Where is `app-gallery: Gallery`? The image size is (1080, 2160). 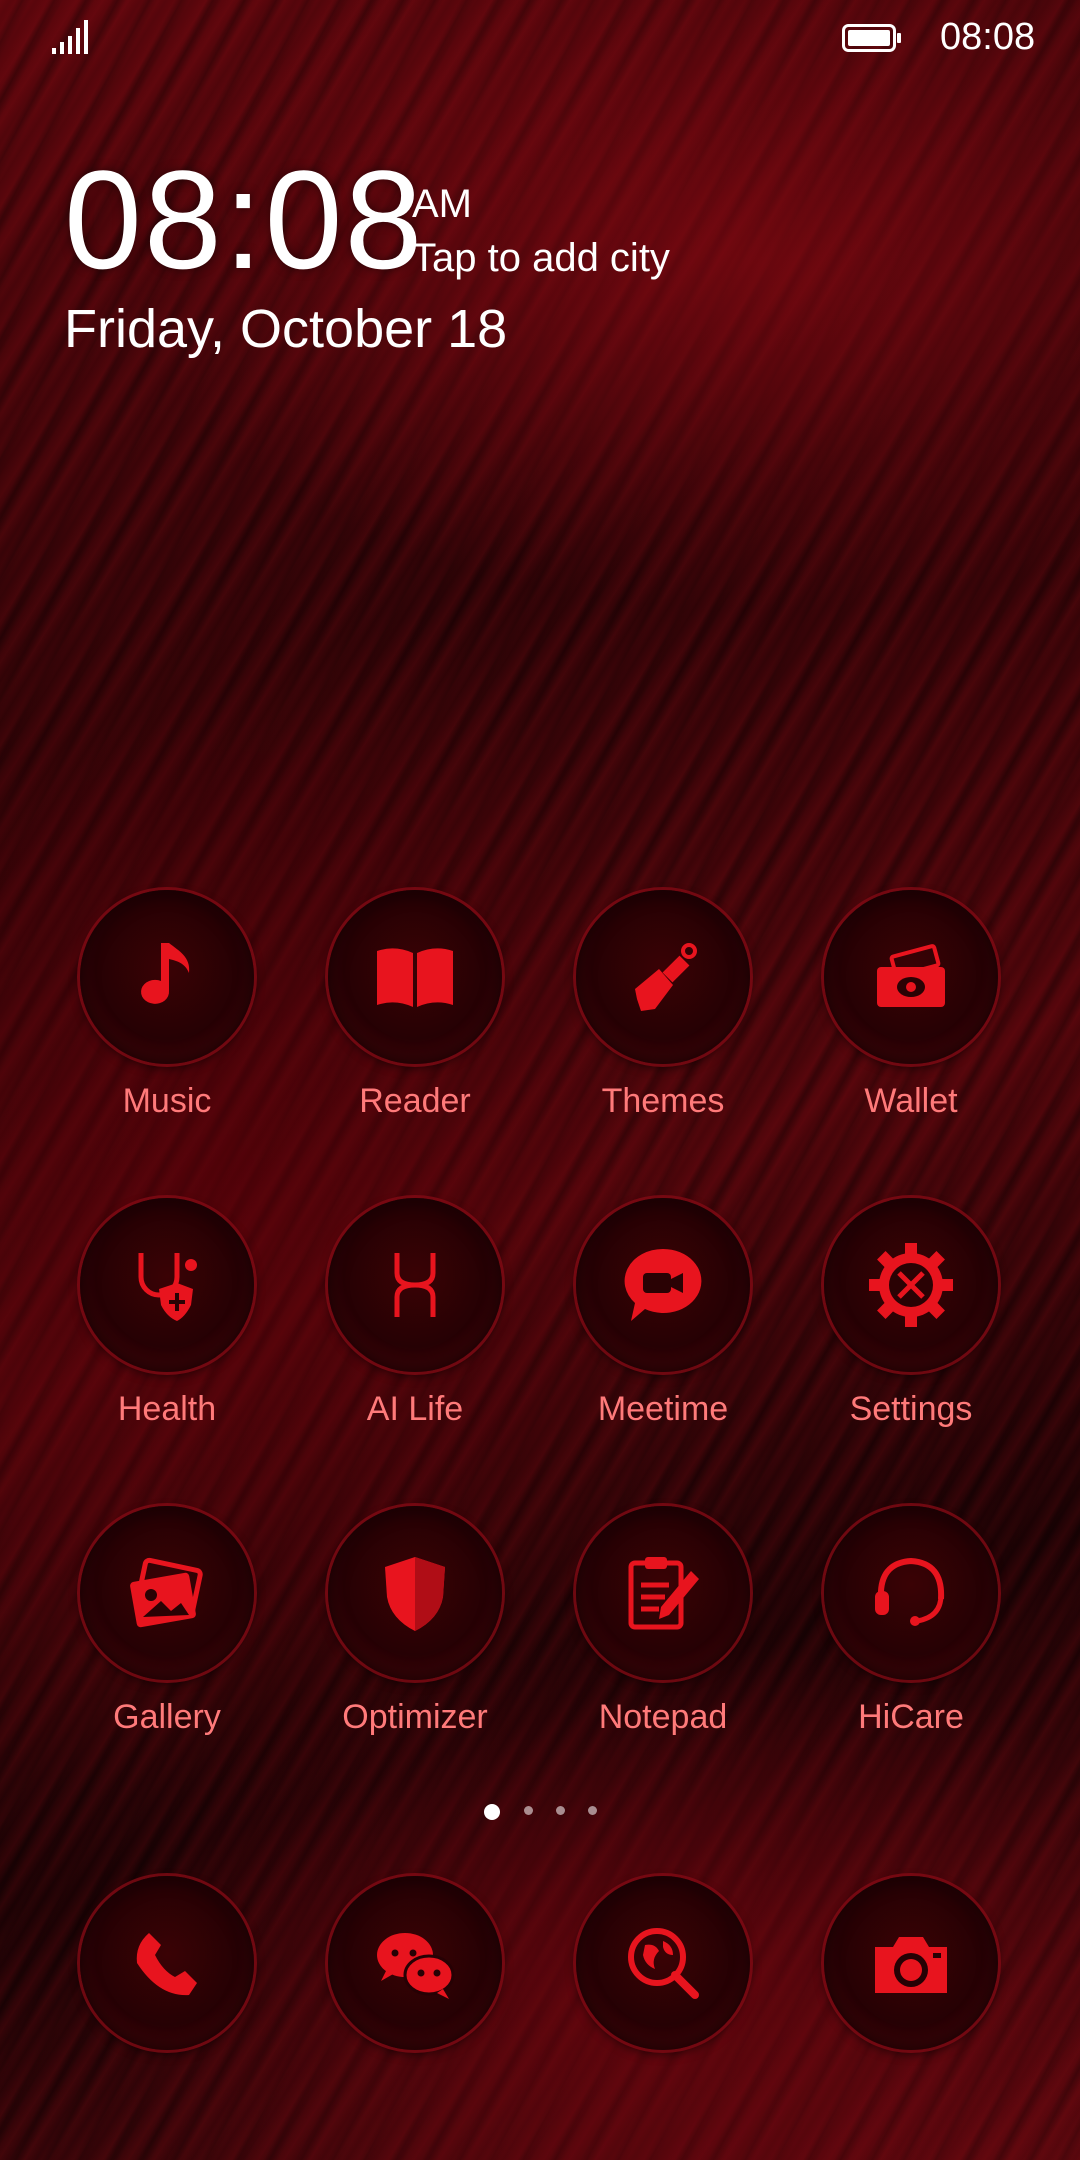
app-gallery: Gallery is located at coordinates (167, 1621).